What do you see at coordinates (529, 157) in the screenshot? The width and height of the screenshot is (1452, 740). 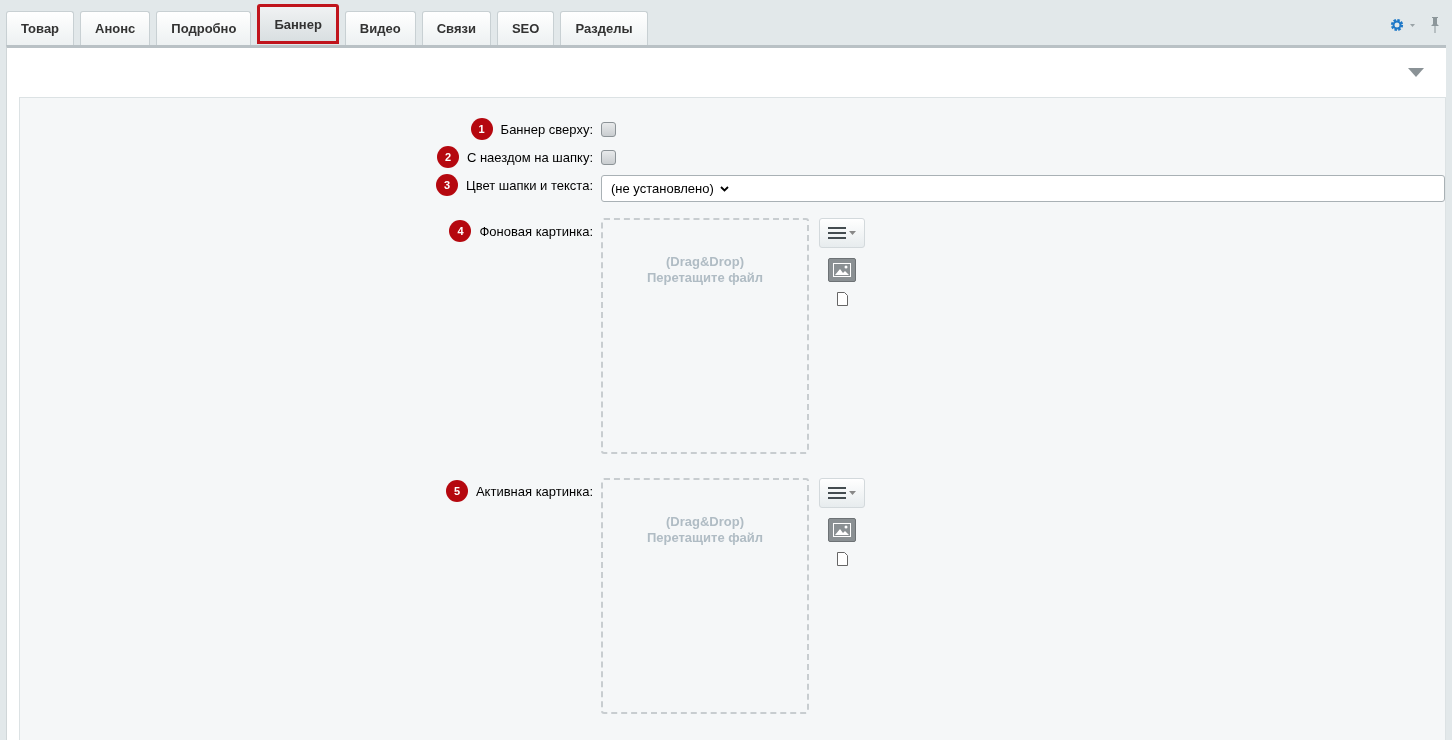 I see `field-label: С наездом на шапку:` at bounding box center [529, 157].